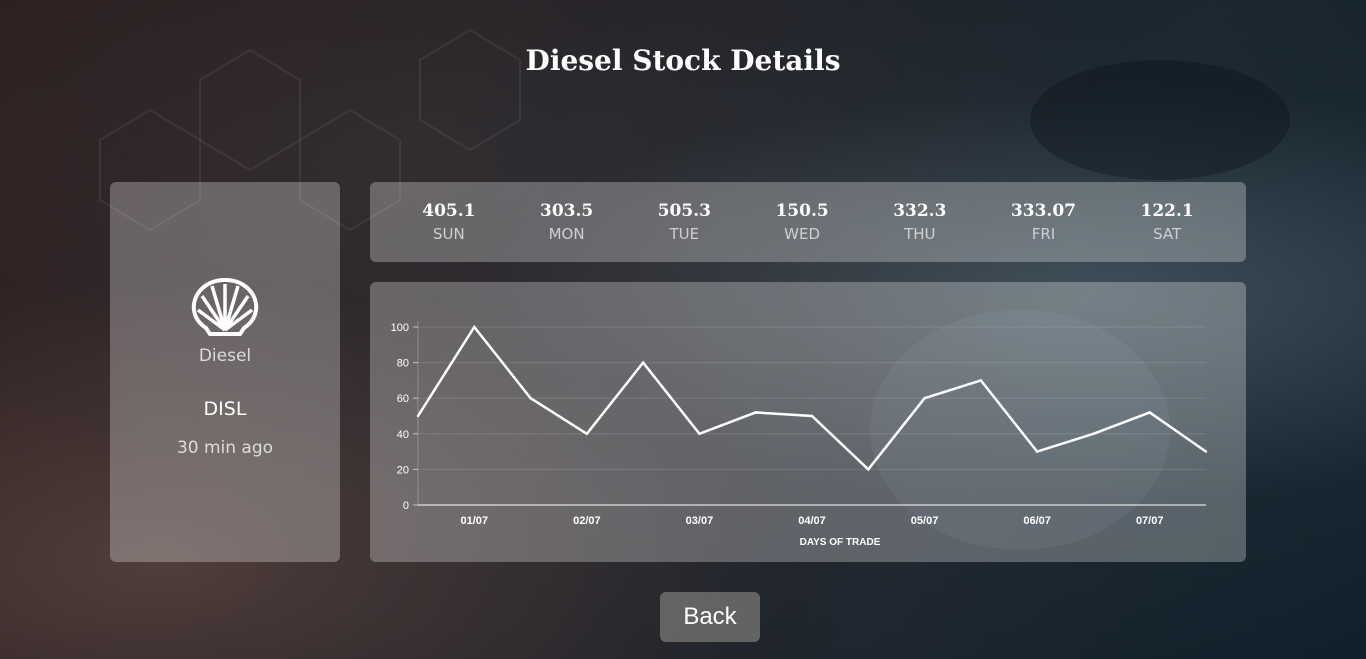  I want to click on x-tick-label: 03/07, so click(700, 521).